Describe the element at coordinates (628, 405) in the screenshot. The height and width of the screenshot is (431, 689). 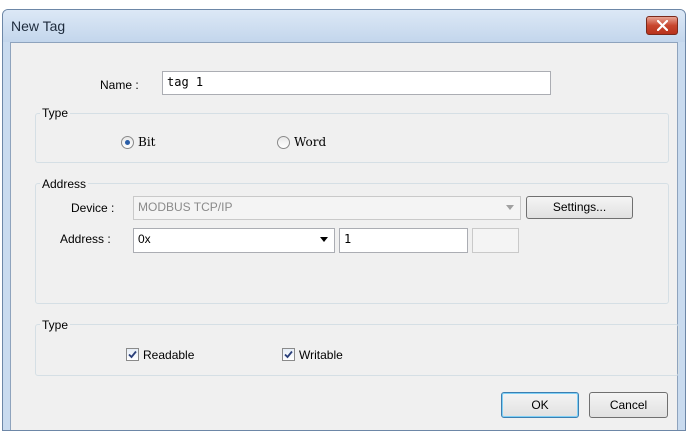
I see `cancel-button: Cancel` at that location.